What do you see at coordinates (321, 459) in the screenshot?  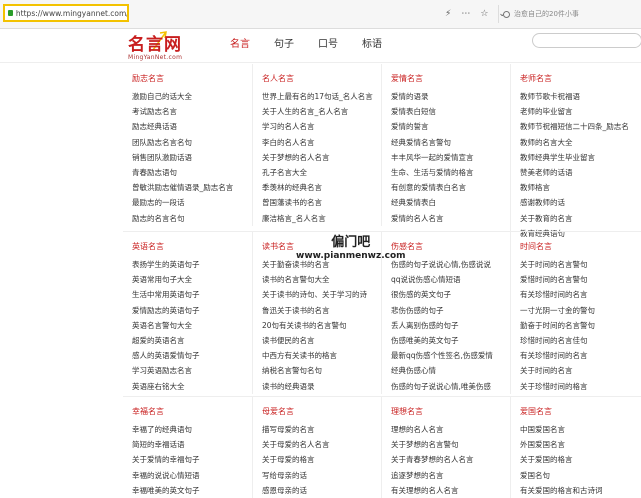 I see `article-link: 关于母爱的格言` at bounding box center [321, 459].